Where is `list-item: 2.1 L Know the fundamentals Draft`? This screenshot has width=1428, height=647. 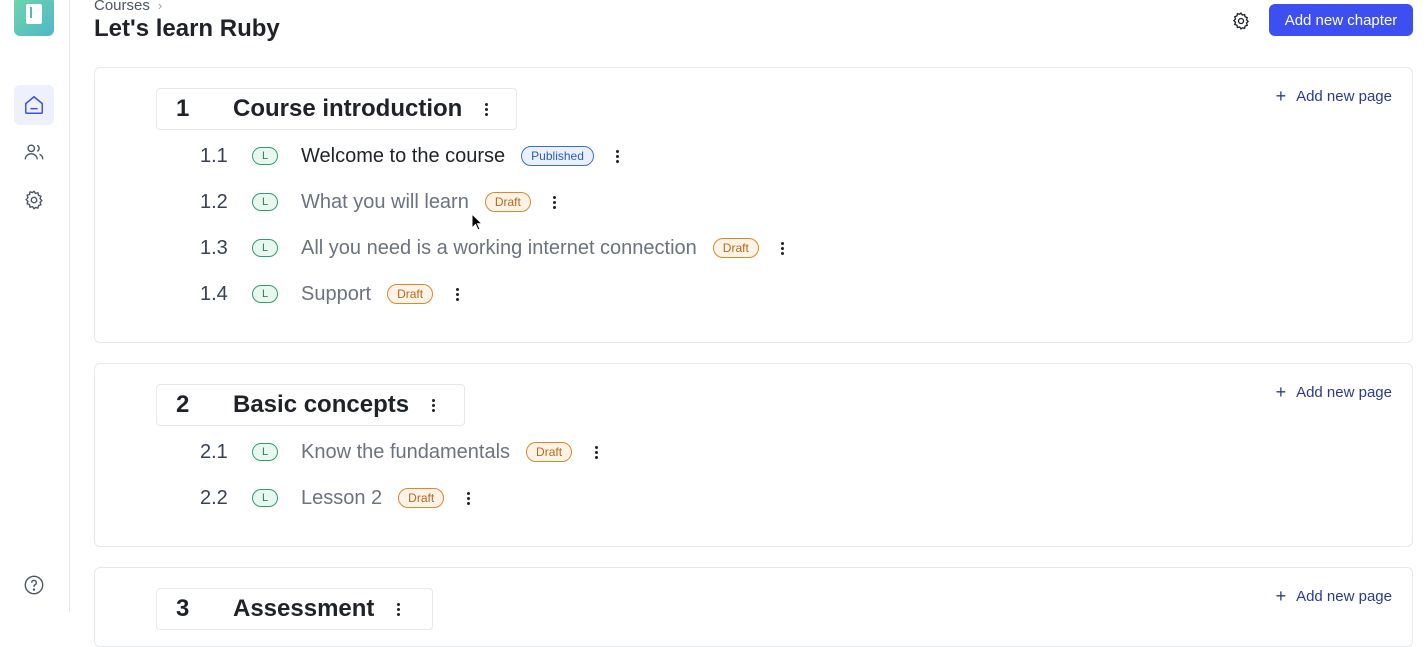 list-item: 2.1 L Know the fundamentals Draft is located at coordinates (402, 452).